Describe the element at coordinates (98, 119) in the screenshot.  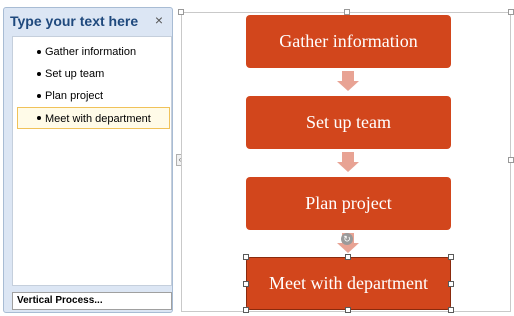
I see `bullet-item-label: Meet with department` at that location.